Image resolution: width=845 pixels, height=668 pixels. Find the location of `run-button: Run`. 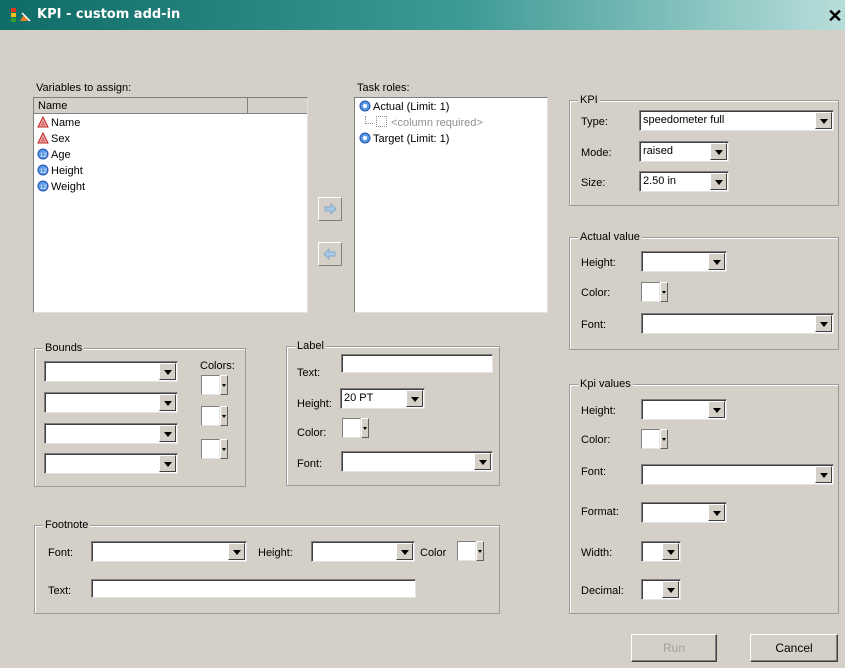

run-button: Run is located at coordinates (674, 648).